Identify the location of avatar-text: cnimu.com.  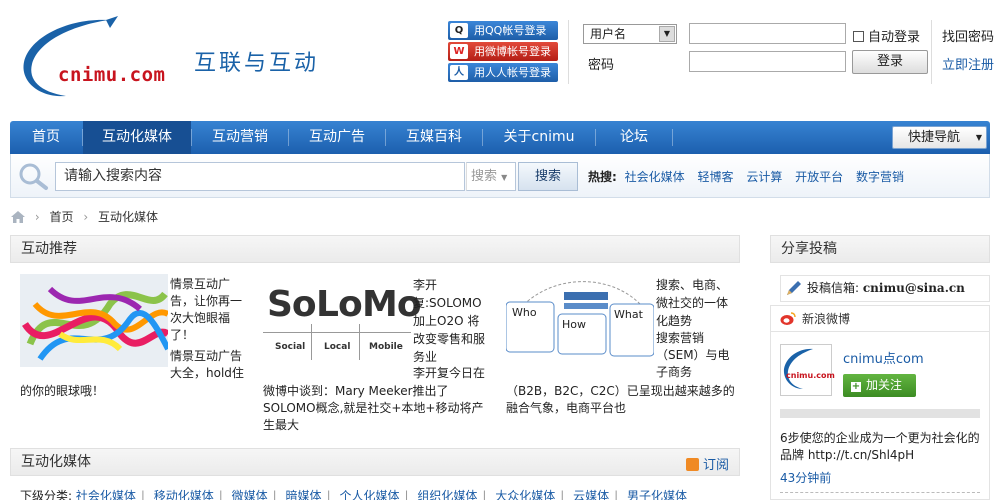
(810, 375).